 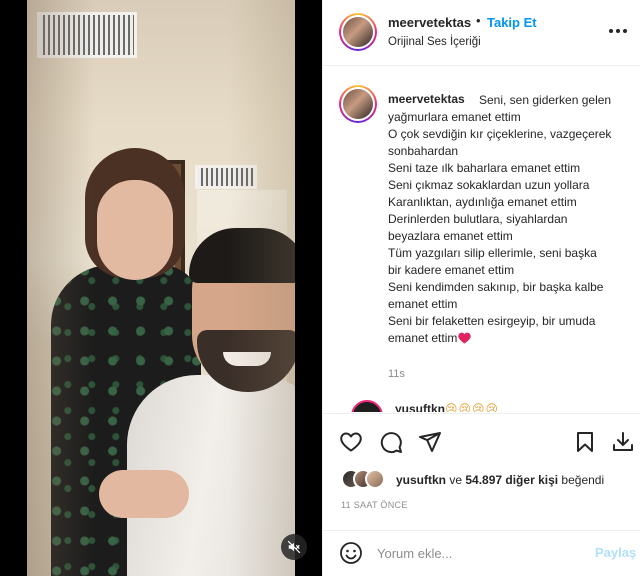 I want to click on emoji-icon, so click(x=351, y=553).